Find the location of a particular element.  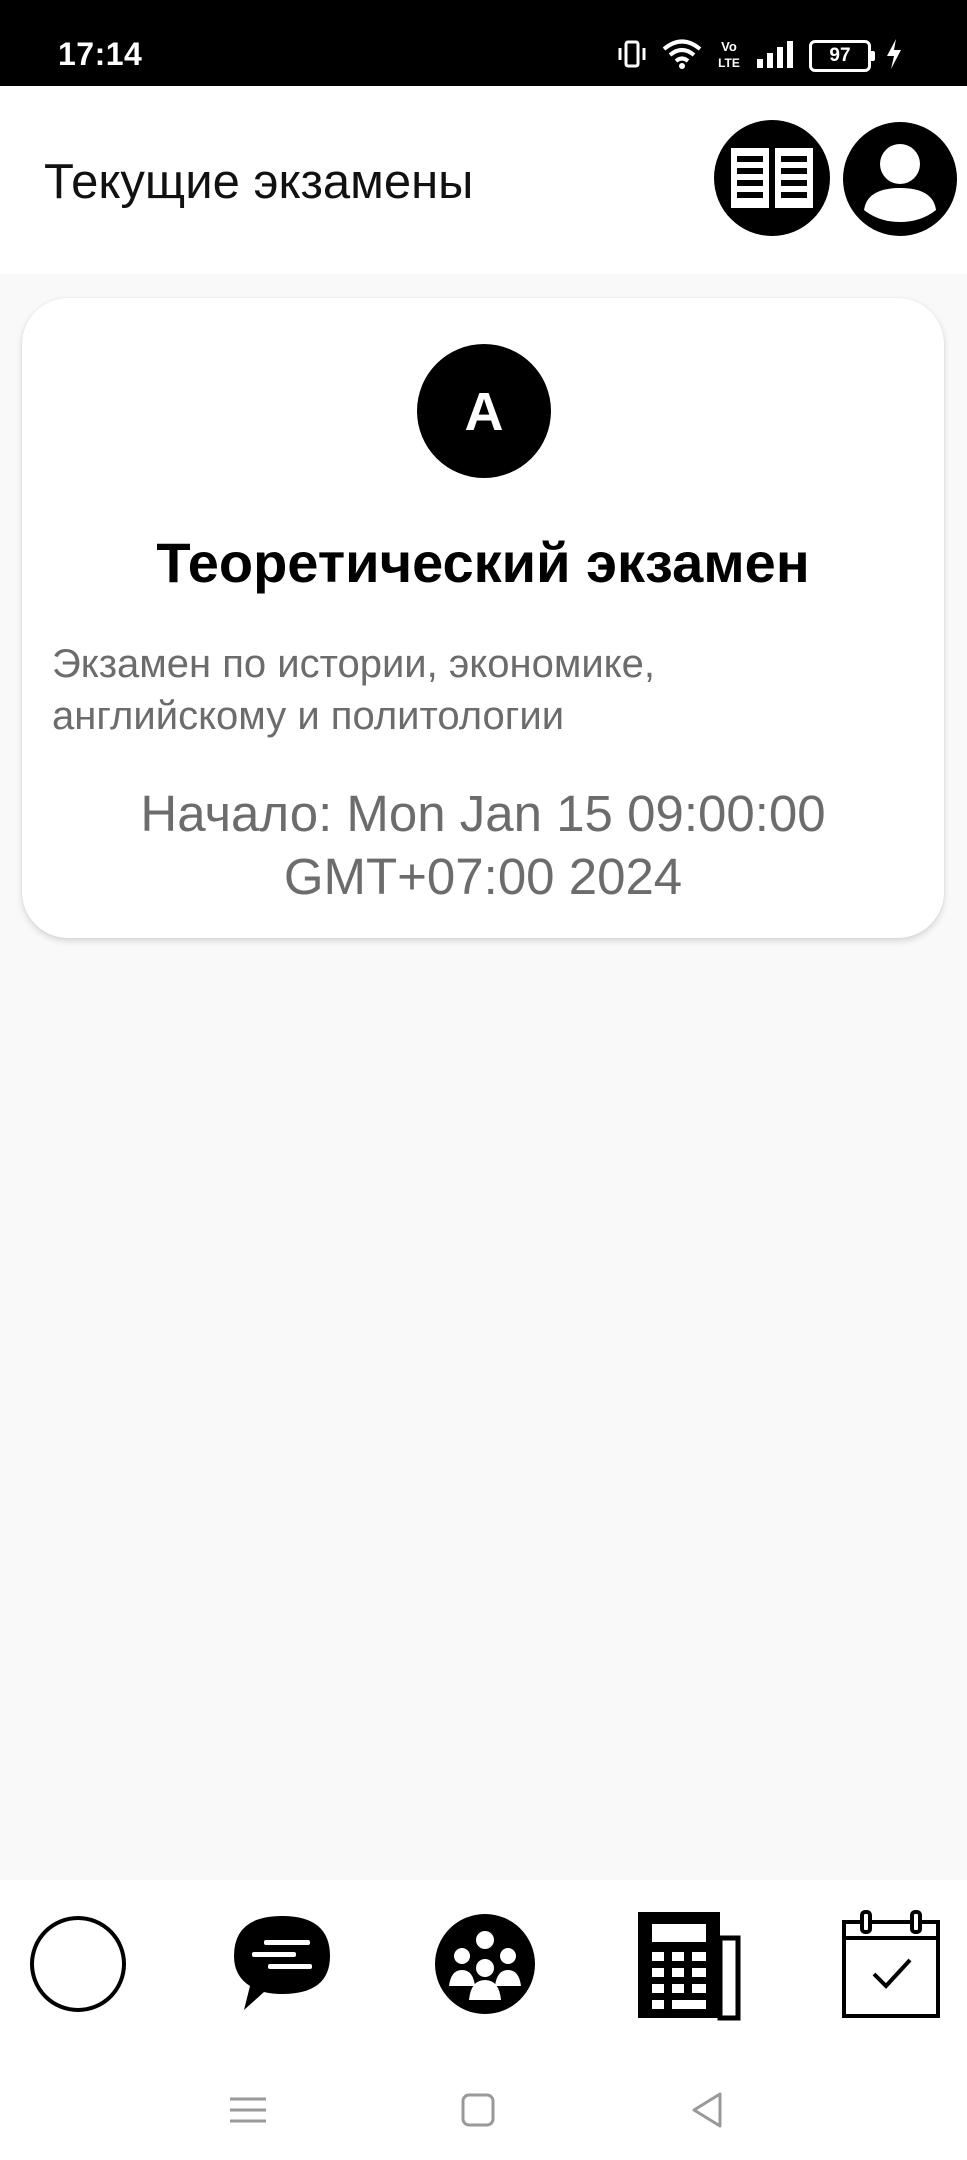

chat-bubble-icon is located at coordinates (282, 1963).